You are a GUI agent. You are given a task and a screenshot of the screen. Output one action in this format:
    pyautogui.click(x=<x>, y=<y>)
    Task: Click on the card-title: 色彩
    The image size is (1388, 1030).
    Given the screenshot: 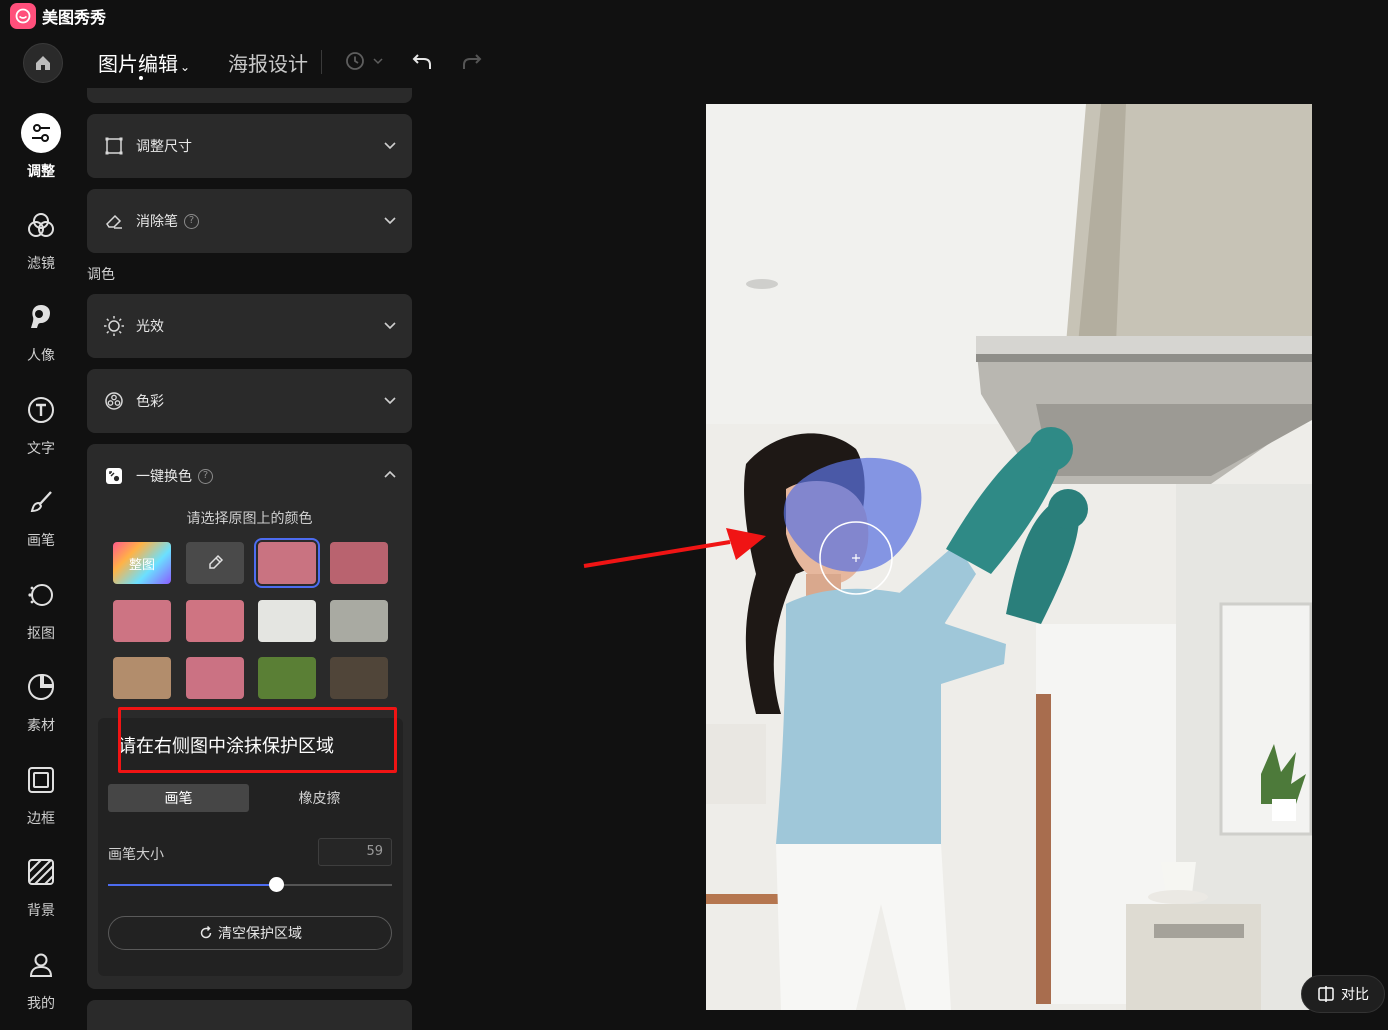 What is the action you would take?
    pyautogui.click(x=150, y=402)
    